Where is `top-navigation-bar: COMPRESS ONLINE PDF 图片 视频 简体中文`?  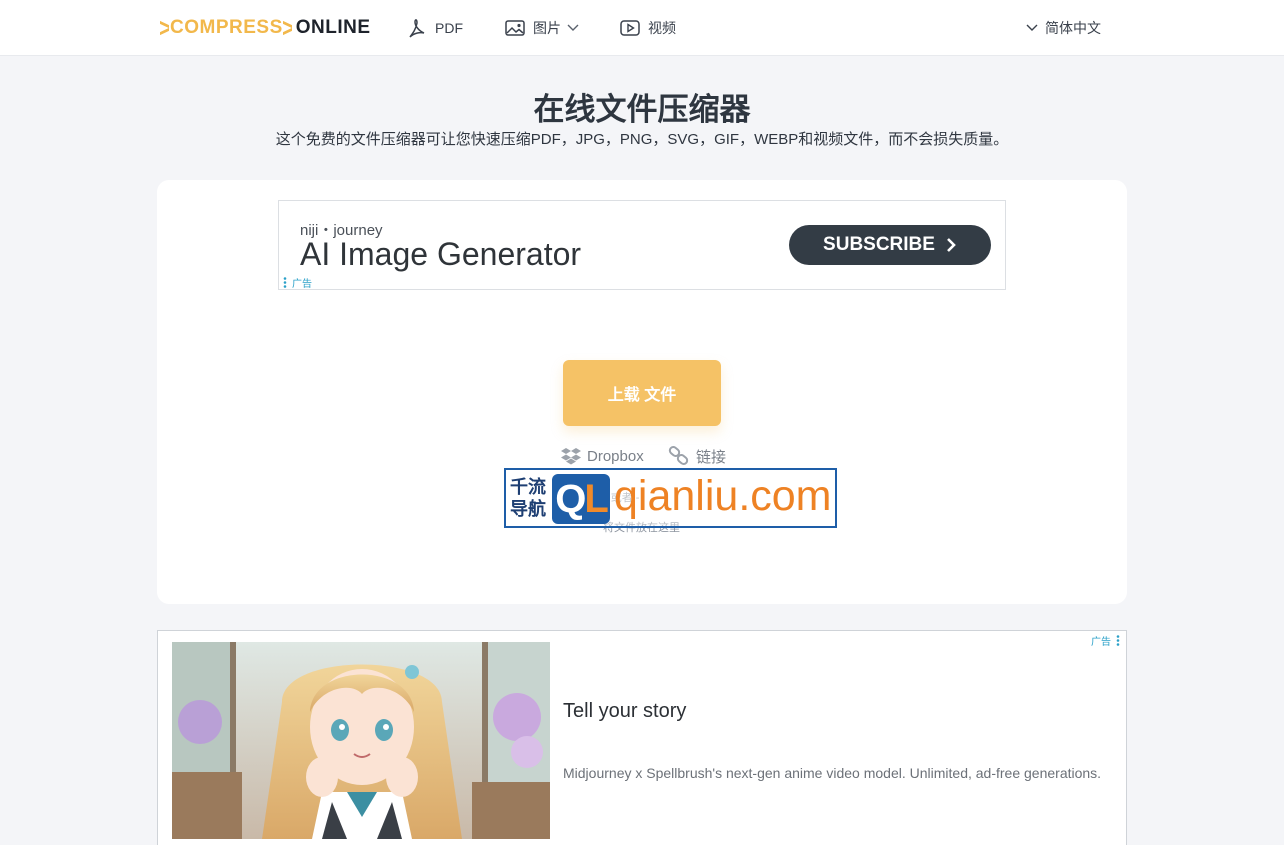 top-navigation-bar: COMPRESS ONLINE PDF 图片 视频 简体中文 is located at coordinates (642, 28).